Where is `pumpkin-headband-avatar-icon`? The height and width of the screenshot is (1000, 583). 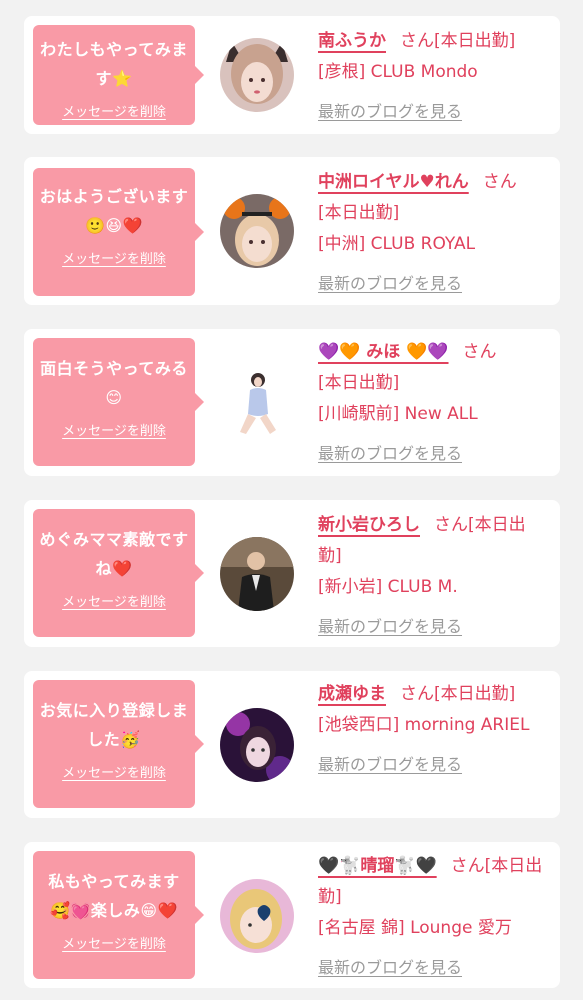
pumpkin-headband-avatar-icon is located at coordinates (257, 231).